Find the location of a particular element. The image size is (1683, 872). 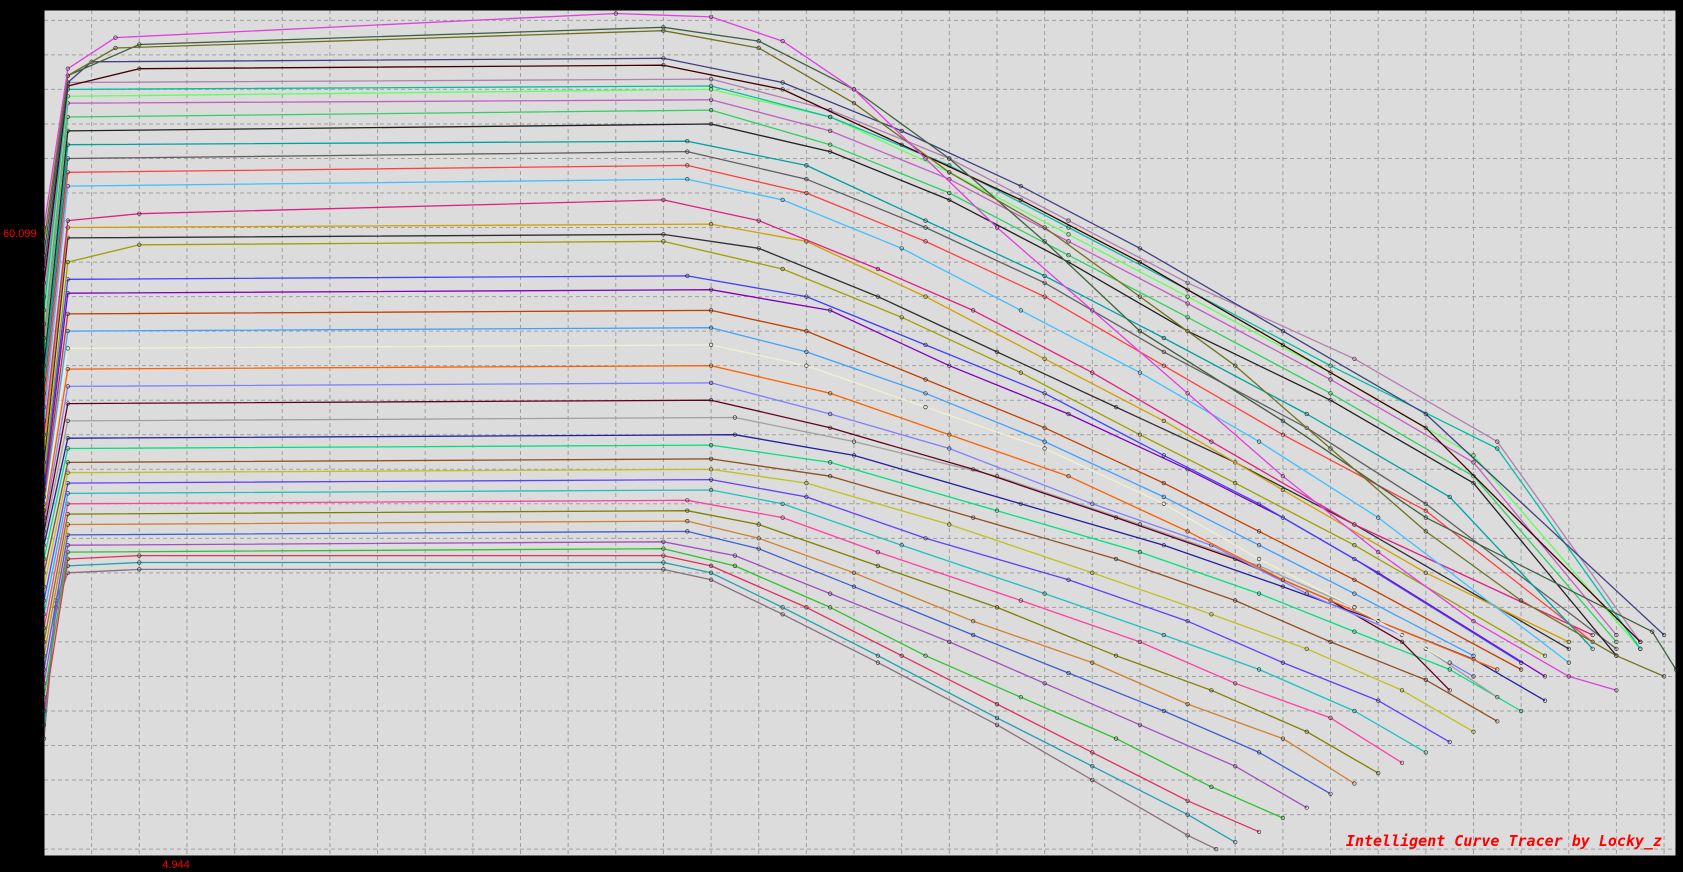

y-tick-label: 185 is located at coordinates (31, 56).